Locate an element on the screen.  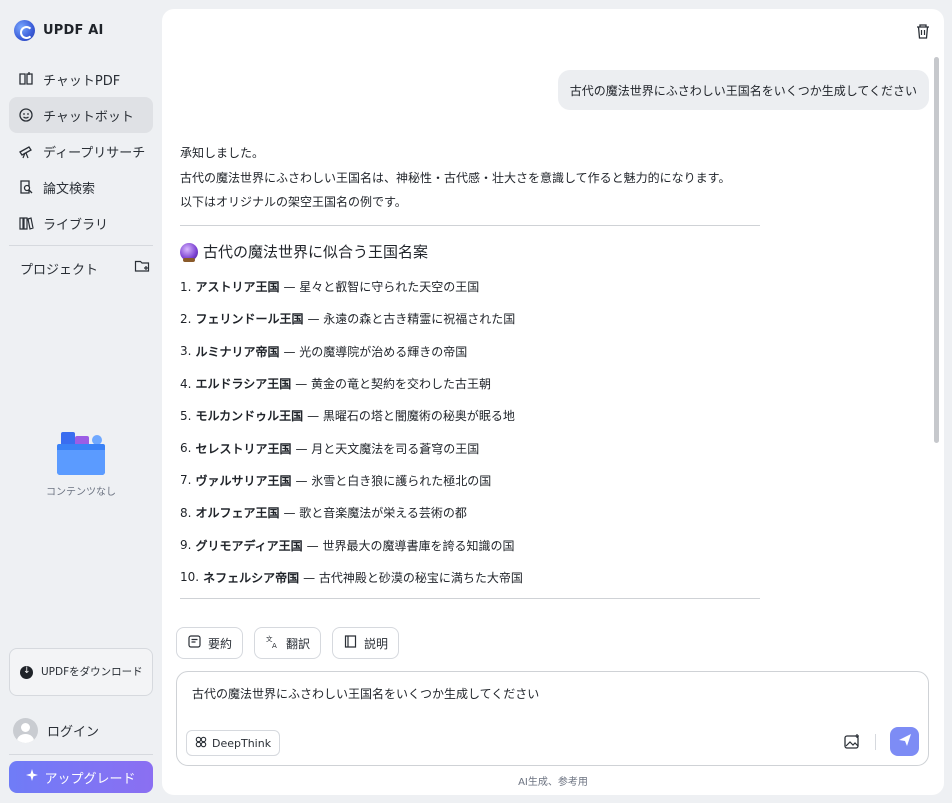
sidebar-item-label: 論文検索 is located at coordinates (69, 189).